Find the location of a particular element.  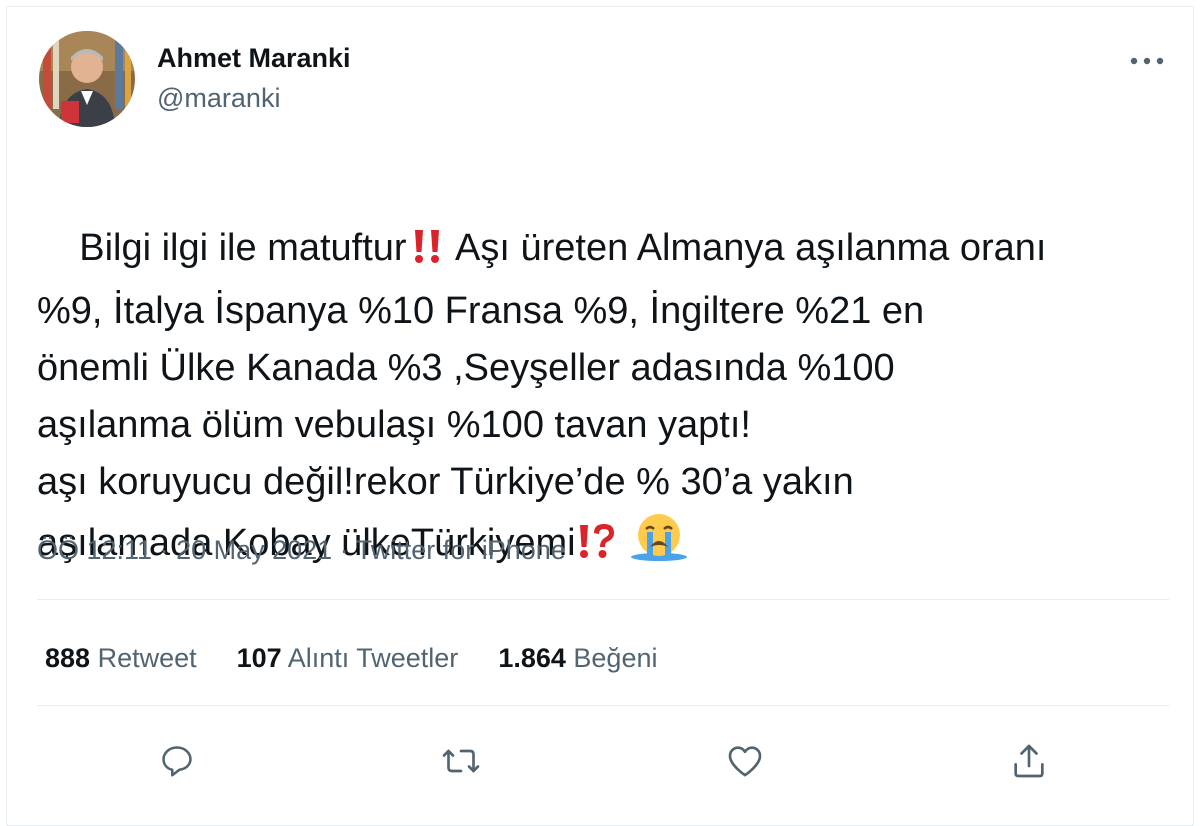

retweet-icon is located at coordinates (461, 761).